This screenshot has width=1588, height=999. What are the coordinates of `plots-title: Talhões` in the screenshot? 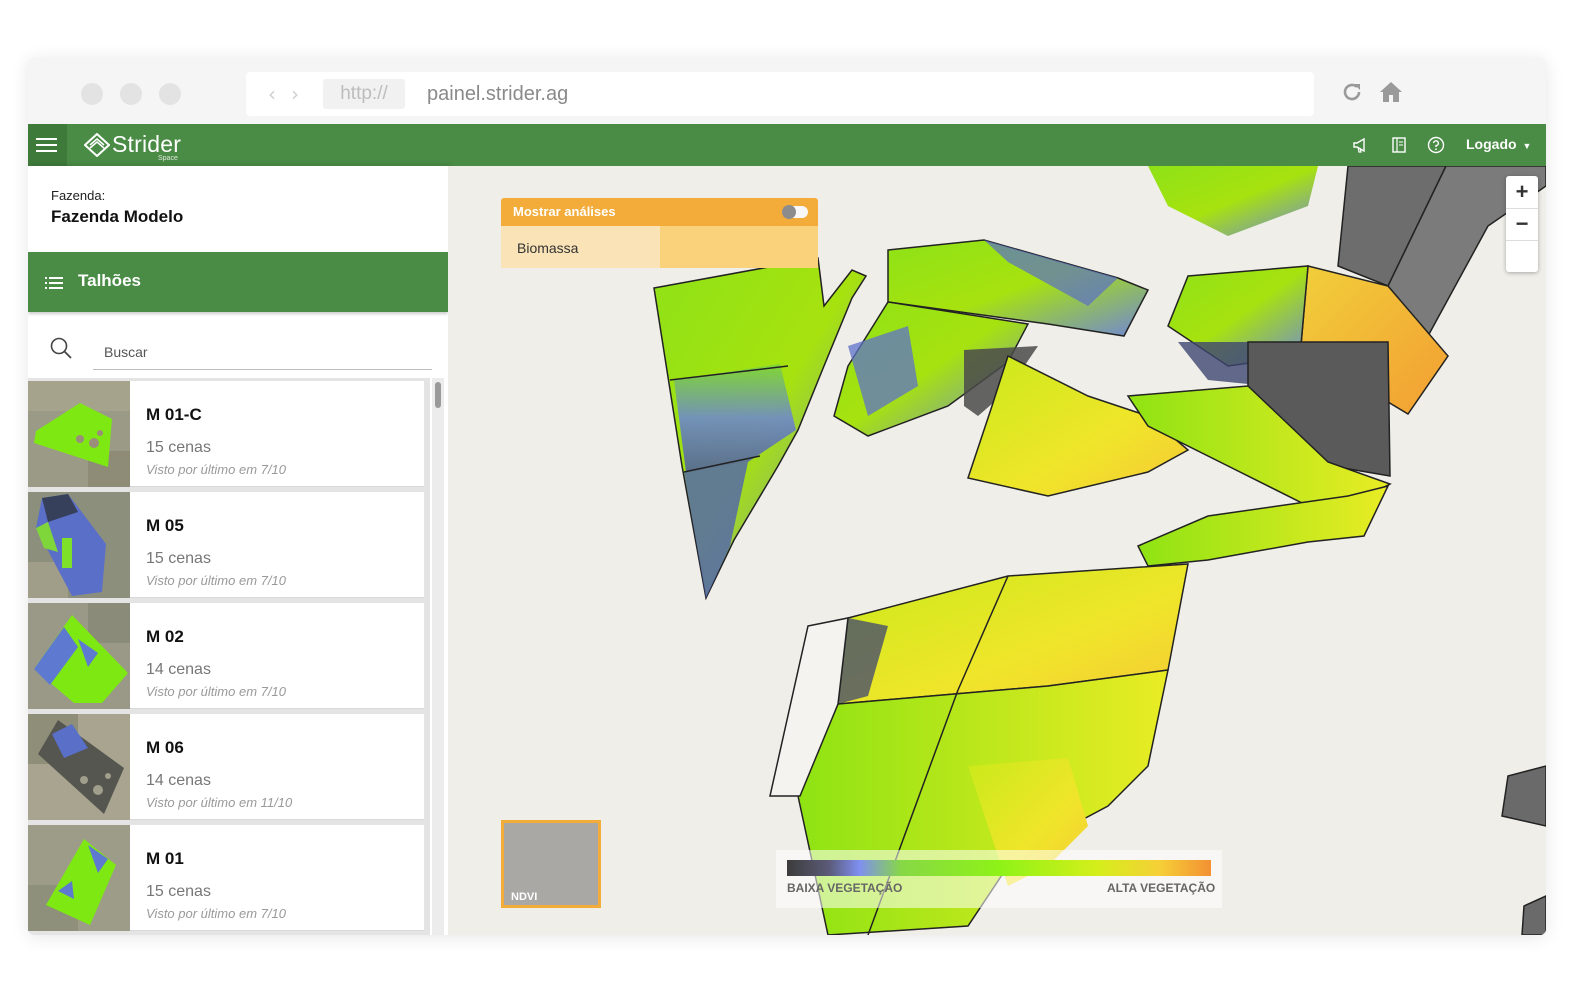 It's located at (109, 280).